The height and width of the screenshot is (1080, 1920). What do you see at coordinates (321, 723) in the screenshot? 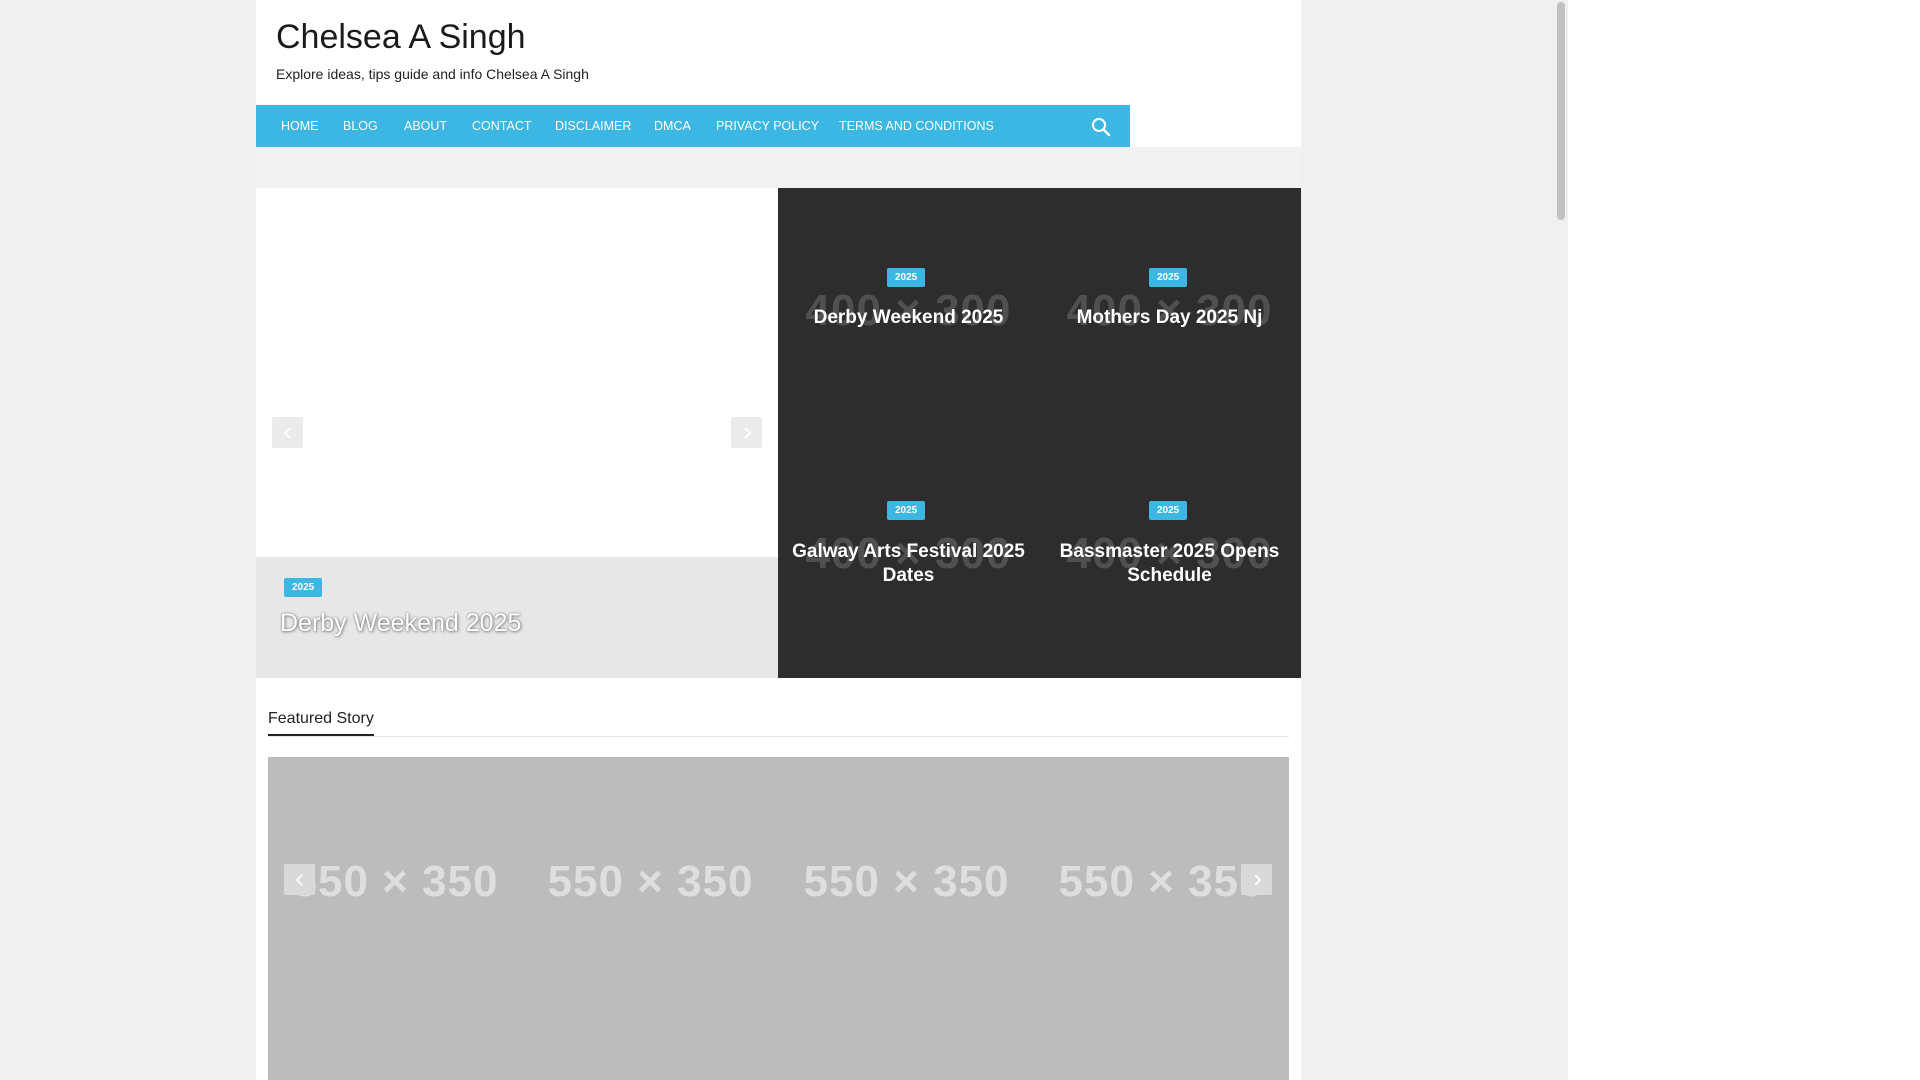
I see `featured-heading: Featured Story` at bounding box center [321, 723].